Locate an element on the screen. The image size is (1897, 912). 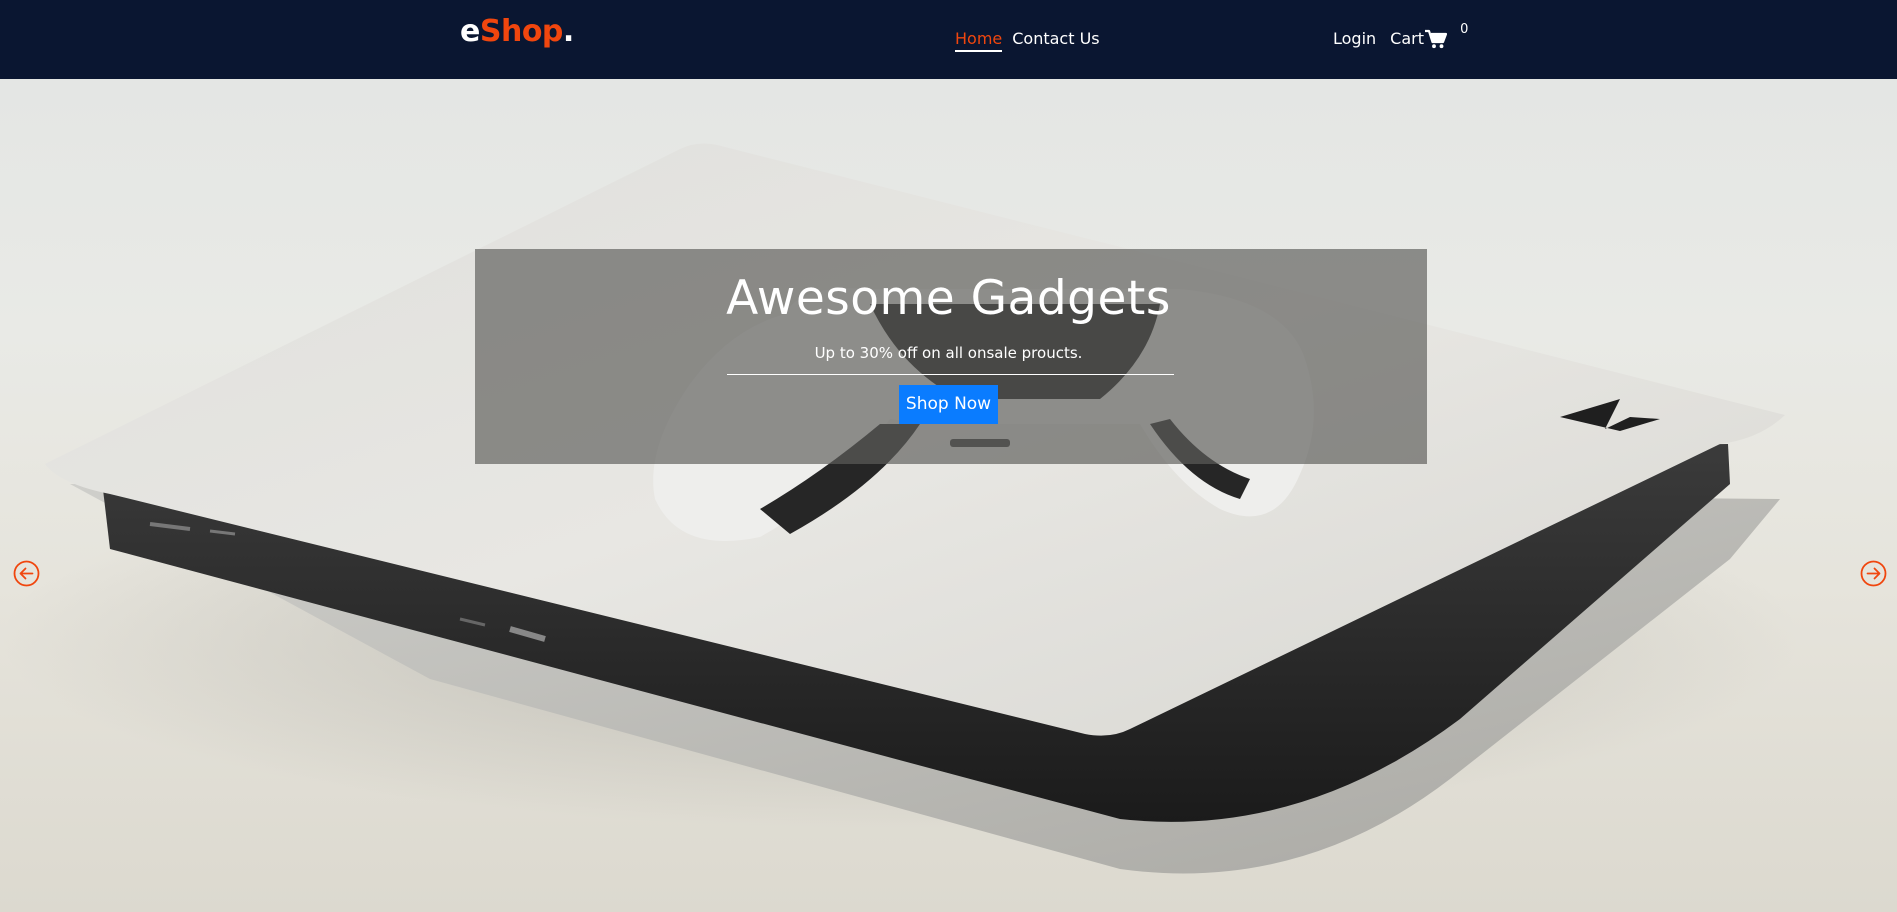
main-nav: Home Contact Us is located at coordinates (1027, 40).